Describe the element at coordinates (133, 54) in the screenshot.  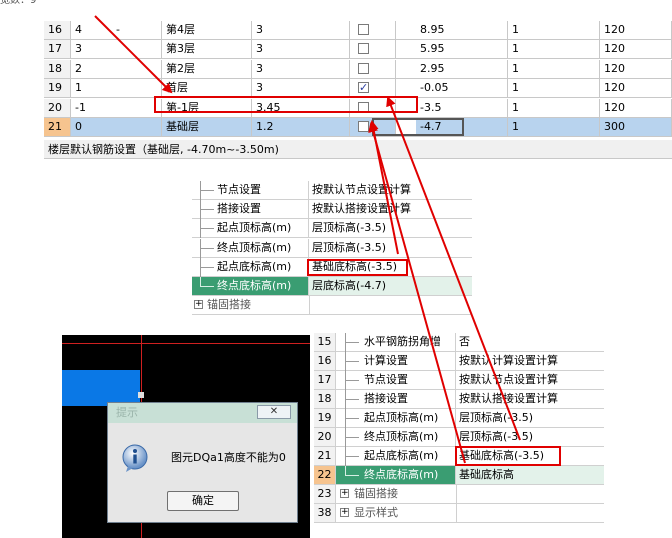
I see `arrow-to-floor-row` at that location.